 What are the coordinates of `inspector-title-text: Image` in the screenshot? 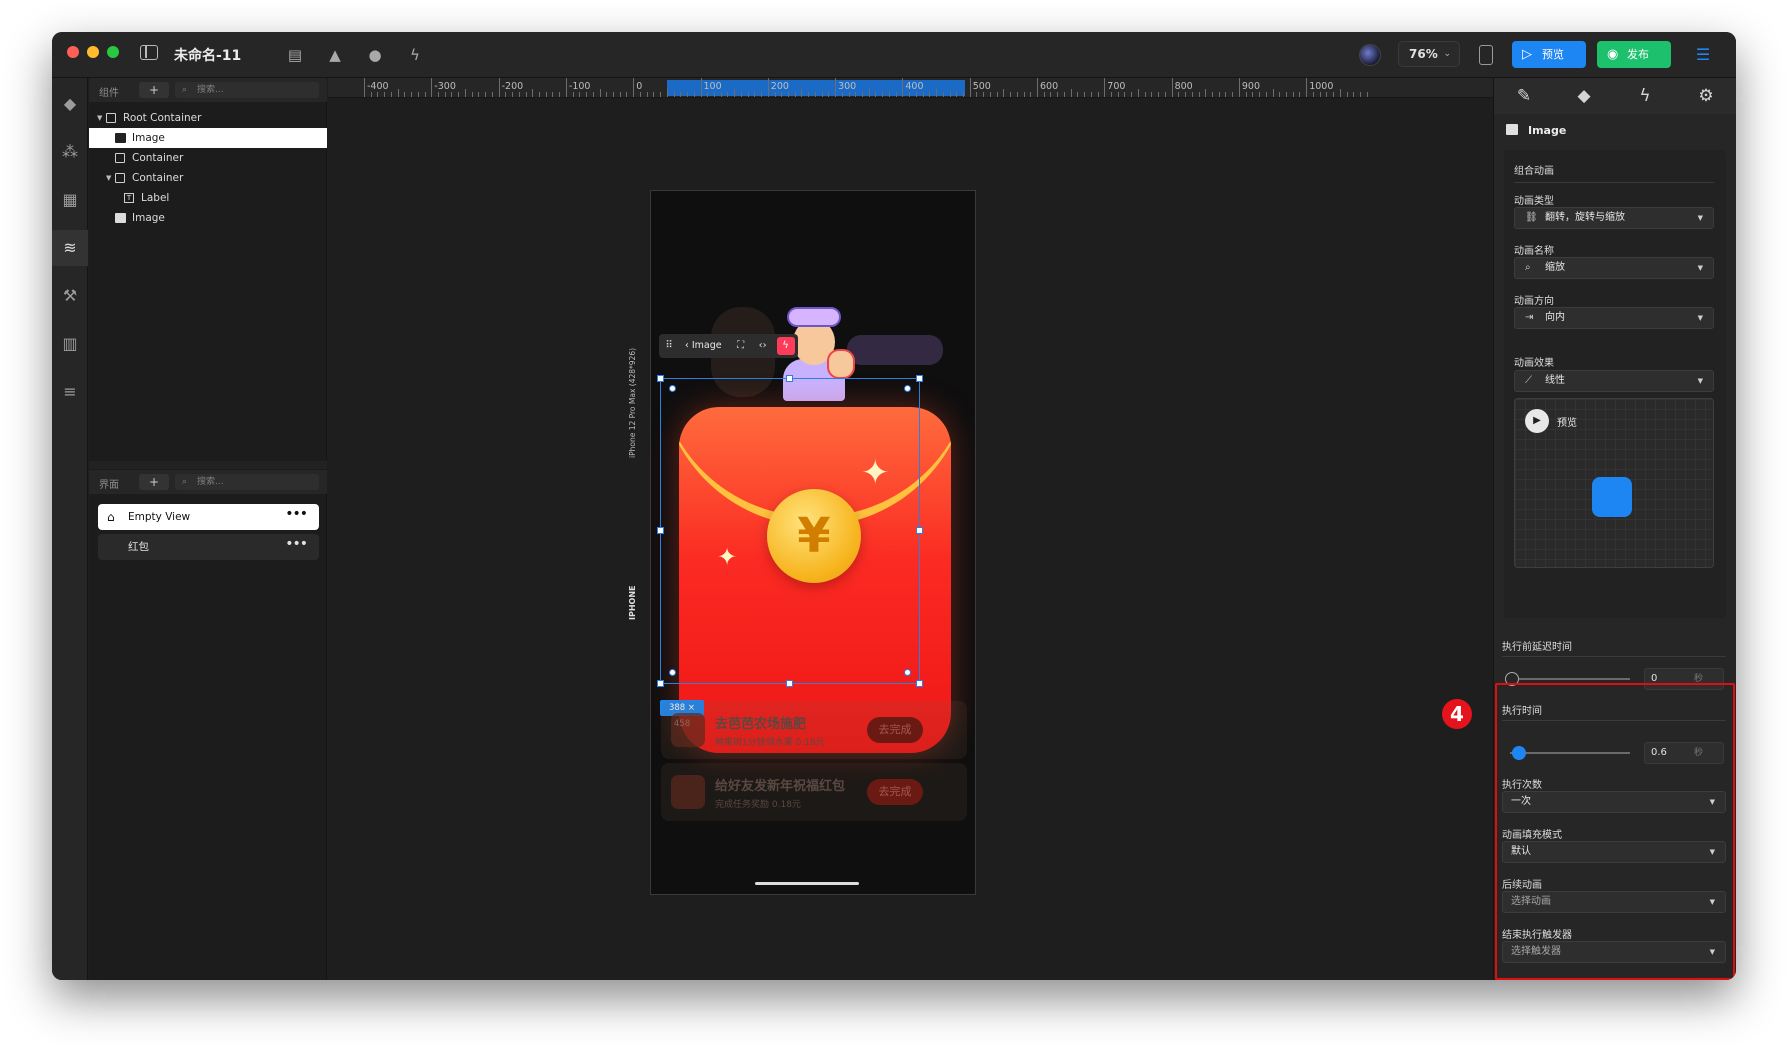 It's located at (1547, 130).